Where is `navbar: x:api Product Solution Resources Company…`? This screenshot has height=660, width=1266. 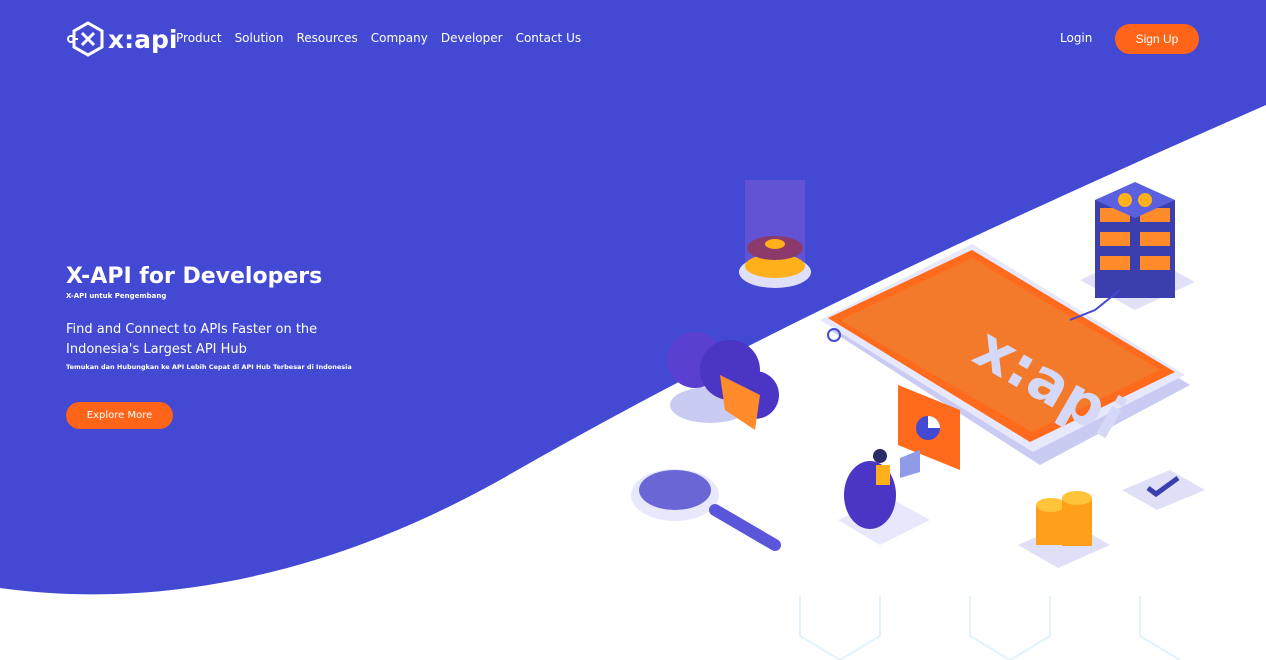
navbar: x:api Product Solution Resources Company… is located at coordinates (633, 39).